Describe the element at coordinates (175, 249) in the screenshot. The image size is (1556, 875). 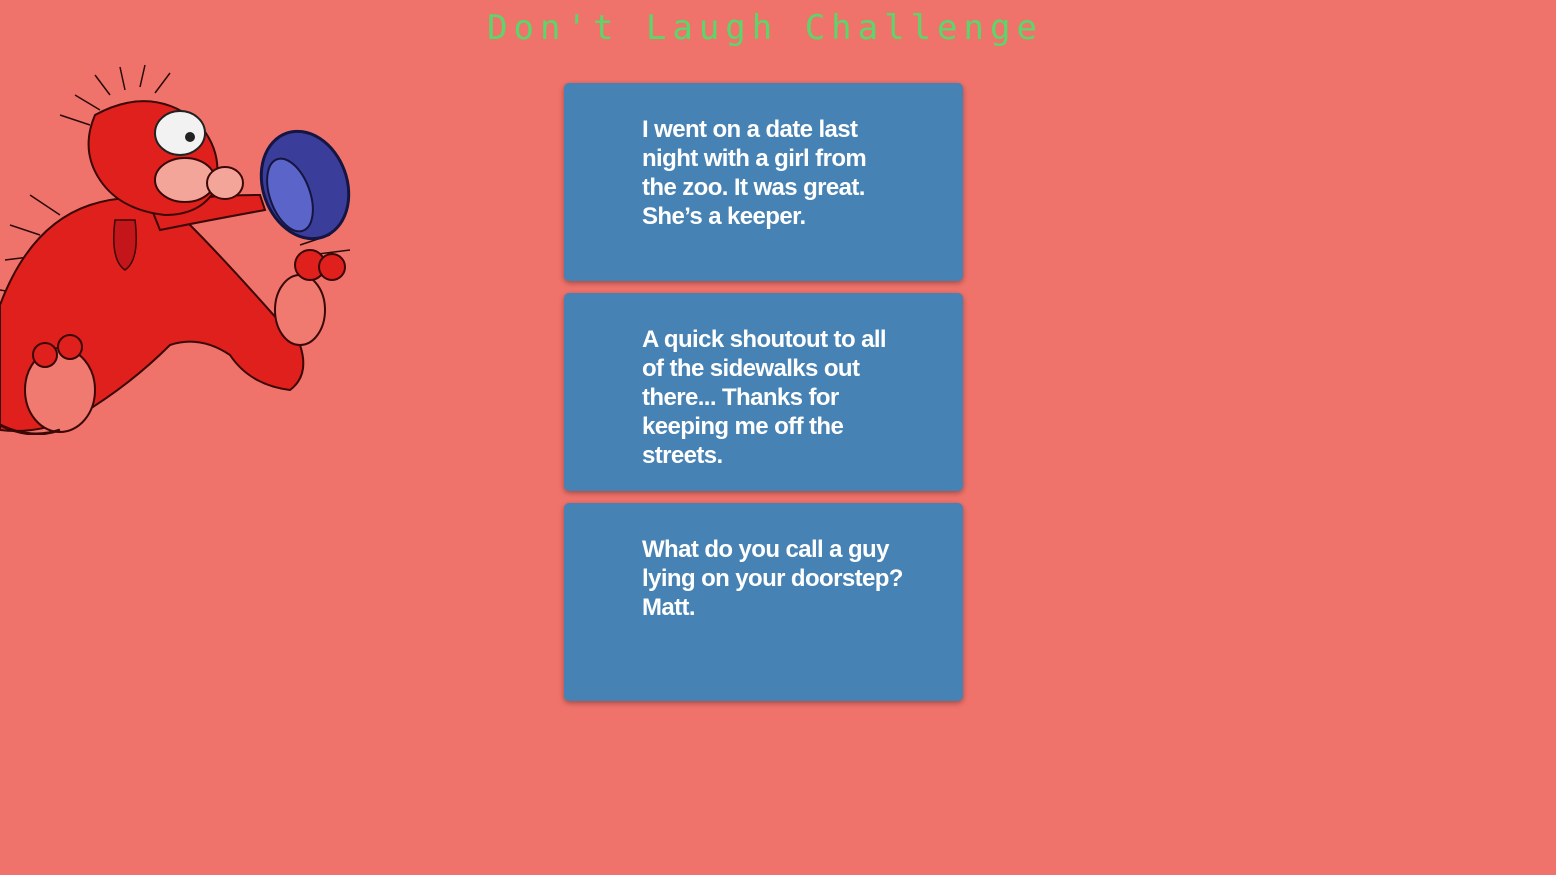
I see `cartoon-cat-image` at that location.